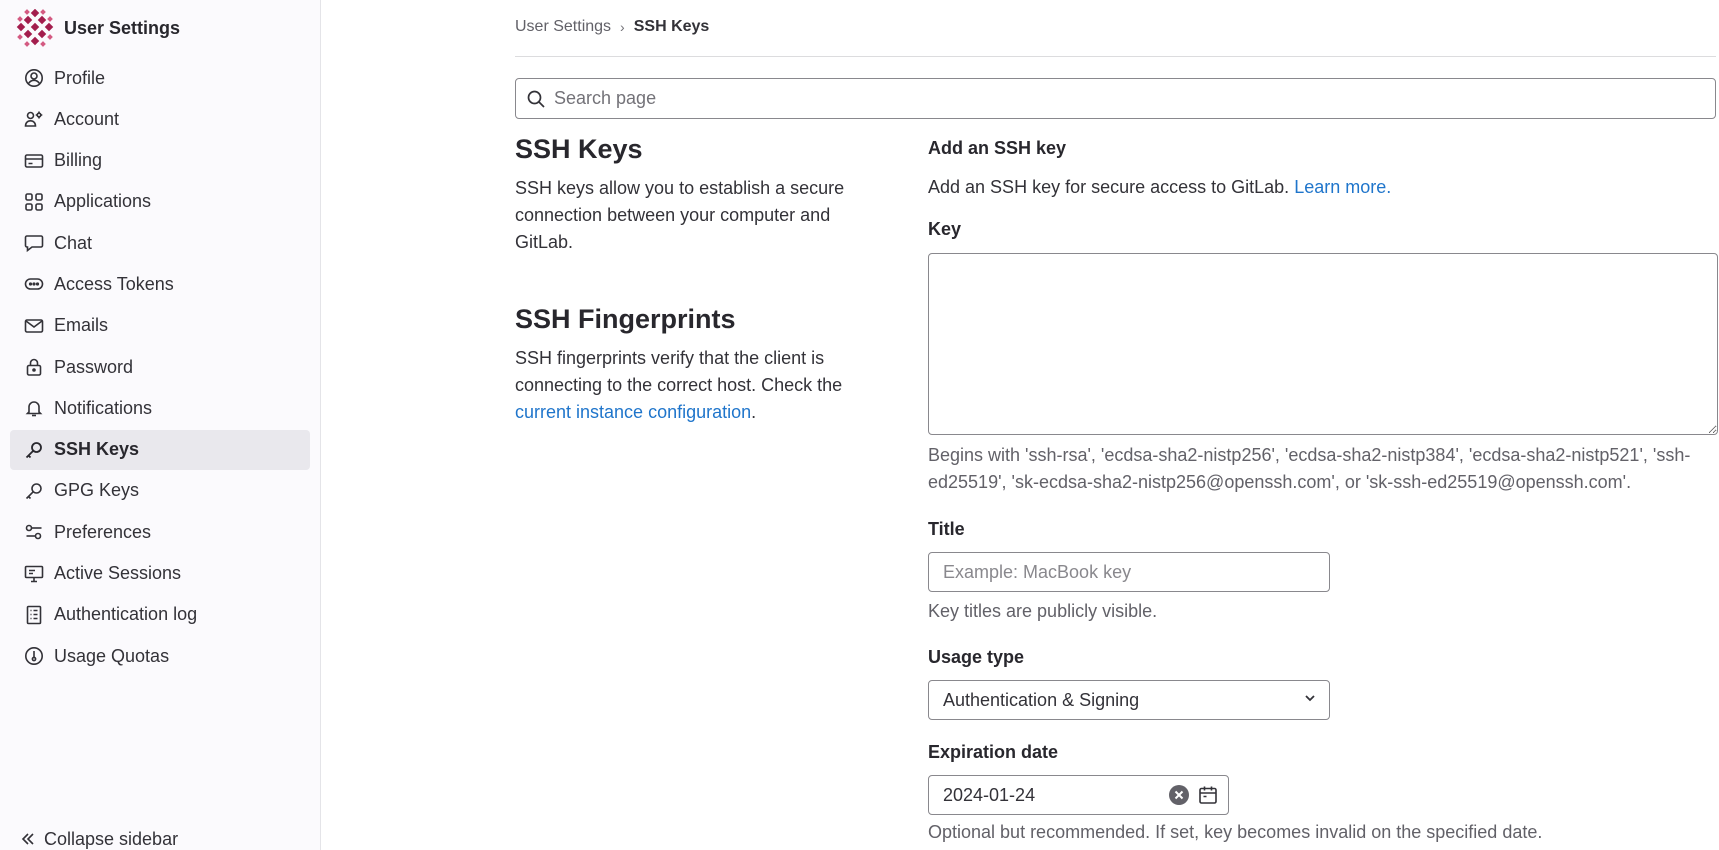 This screenshot has height=850, width=1719. I want to click on sidebar-item-authentication-log: Authentication log, so click(160, 615).